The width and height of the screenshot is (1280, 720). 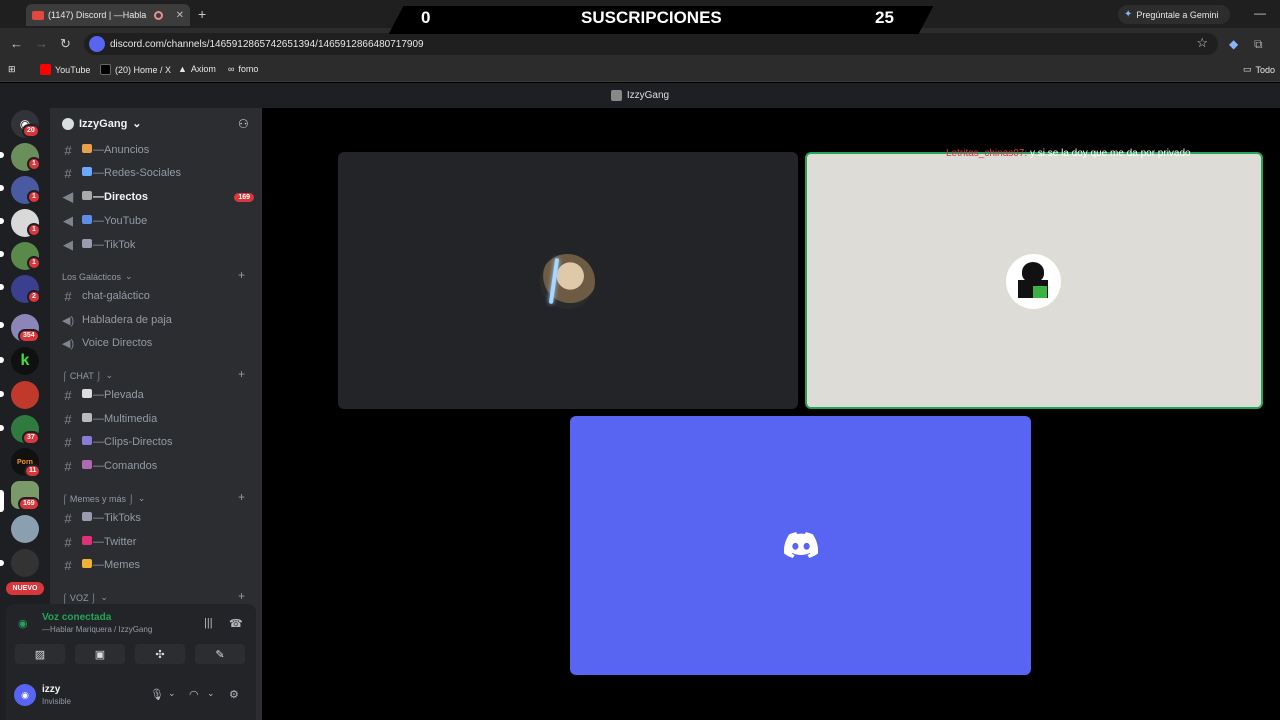 I want to click on channel-directos: ◀ —Directos 169, so click(x=158, y=197).